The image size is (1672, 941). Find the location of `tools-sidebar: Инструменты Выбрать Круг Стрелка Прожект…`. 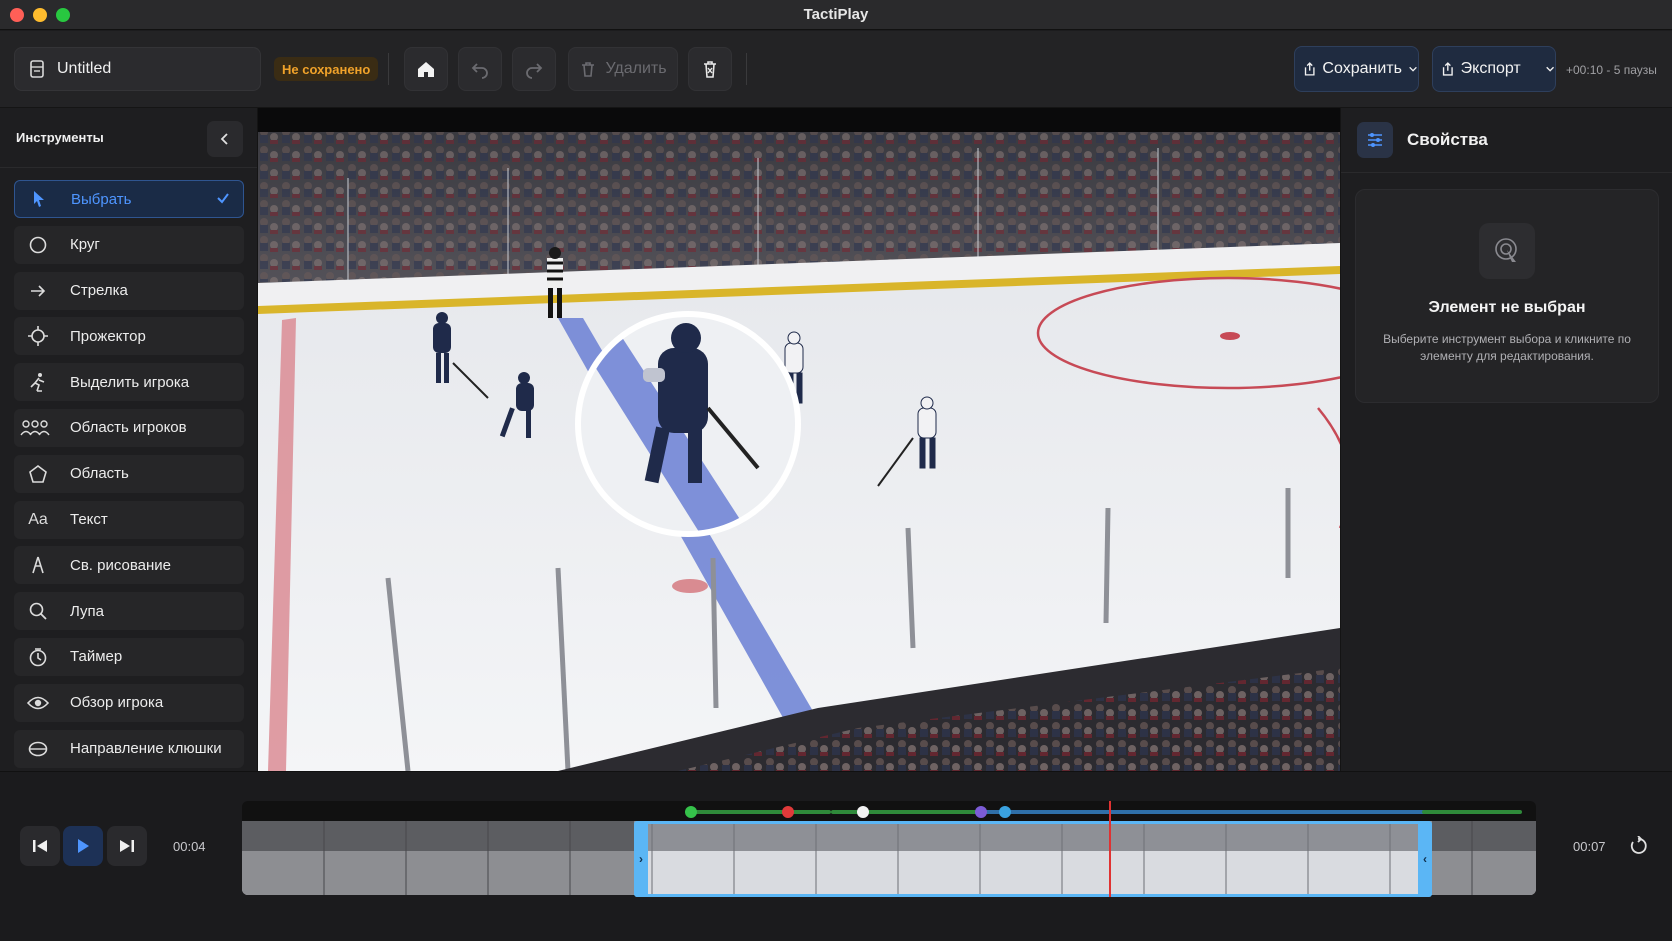

tools-sidebar: Инструменты Выбрать Круг Стрелка Прожект… is located at coordinates (129, 439).